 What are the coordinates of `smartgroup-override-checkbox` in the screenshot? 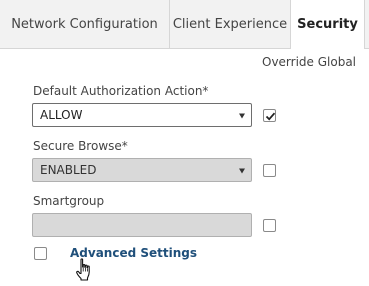 It's located at (269, 225).